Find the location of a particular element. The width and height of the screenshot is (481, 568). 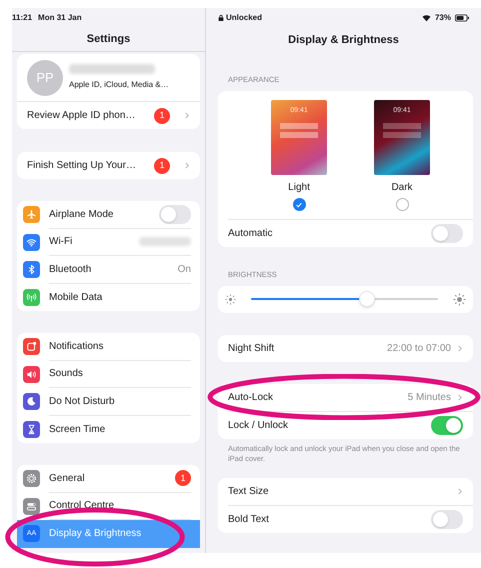

settings-row: Automatic is located at coordinates (345, 234).